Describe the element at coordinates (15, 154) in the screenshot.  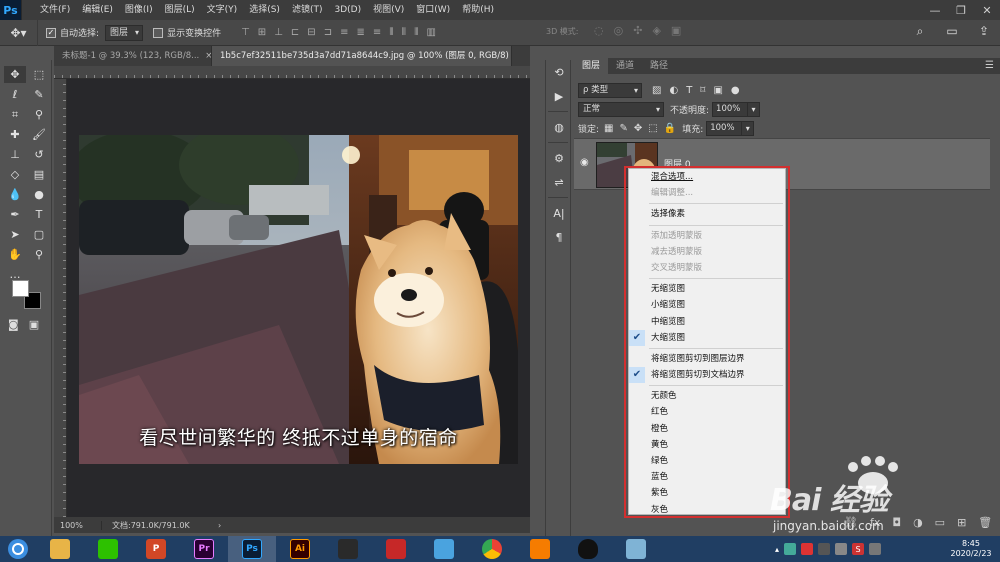
I see `clone-stamp-tool-icon: ⊥` at that location.